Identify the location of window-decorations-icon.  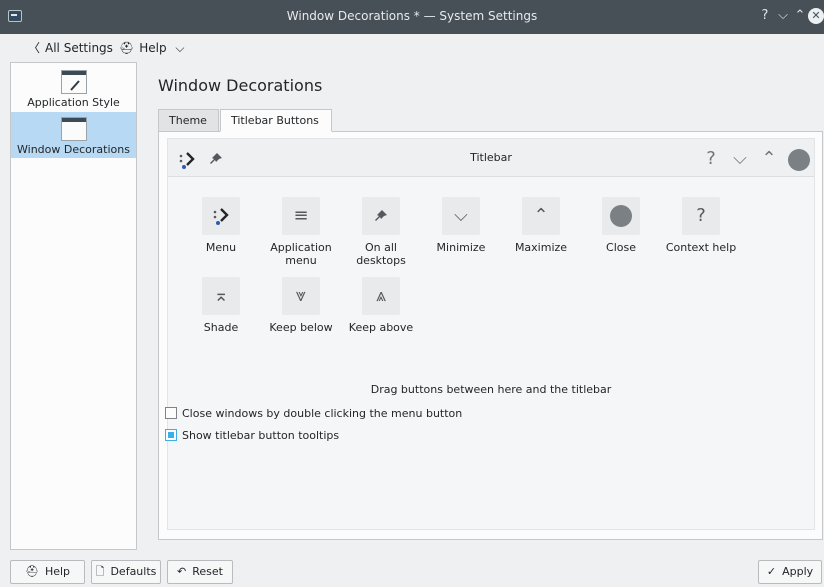
(73, 129).